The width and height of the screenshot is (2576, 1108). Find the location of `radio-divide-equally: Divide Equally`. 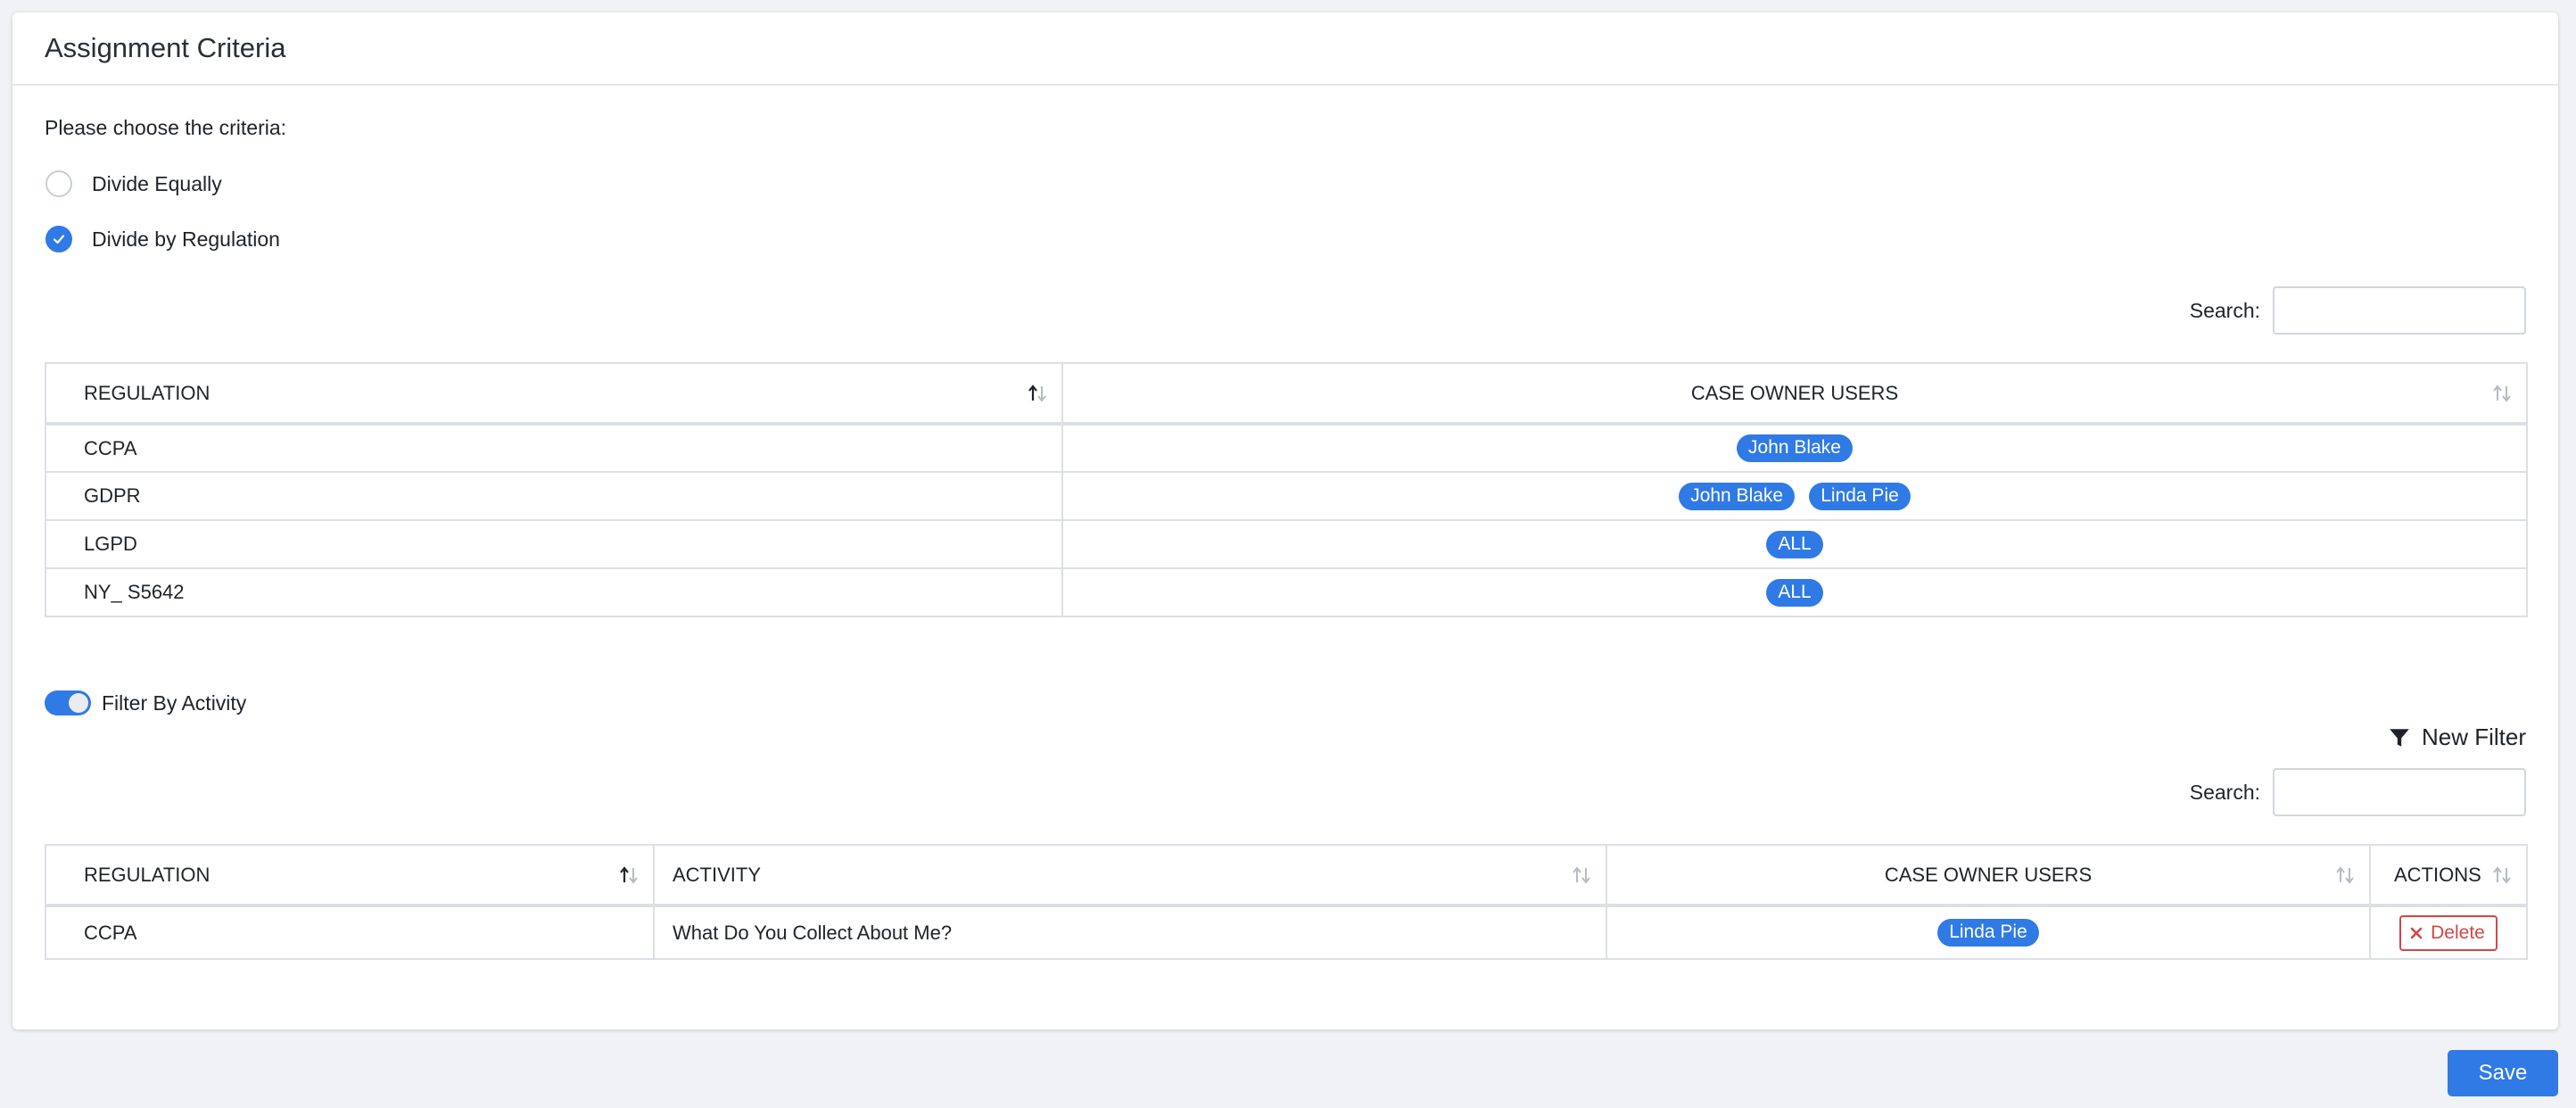

radio-divide-equally: Divide Equally is located at coordinates (134, 183).